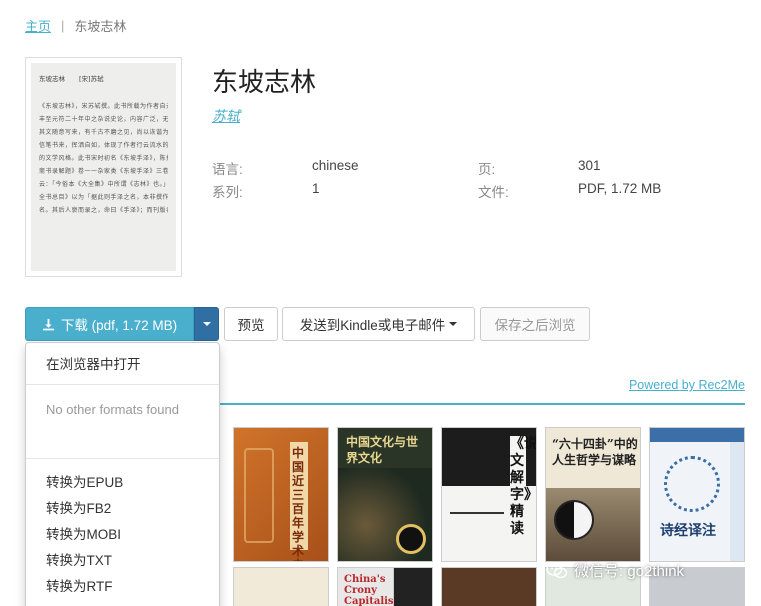 The height and width of the screenshot is (606, 761). Describe the element at coordinates (119, 325) in the screenshot. I see `download-button-label: 下载 (pdf, 1.72 MB)` at that location.